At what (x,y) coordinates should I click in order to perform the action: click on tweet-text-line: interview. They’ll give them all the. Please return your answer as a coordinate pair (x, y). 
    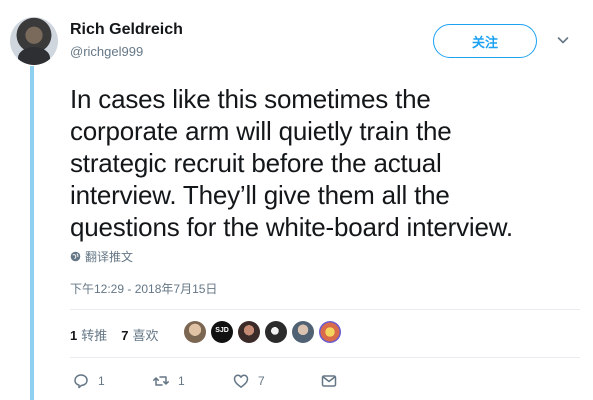
    Looking at the image, I should click on (260, 195).